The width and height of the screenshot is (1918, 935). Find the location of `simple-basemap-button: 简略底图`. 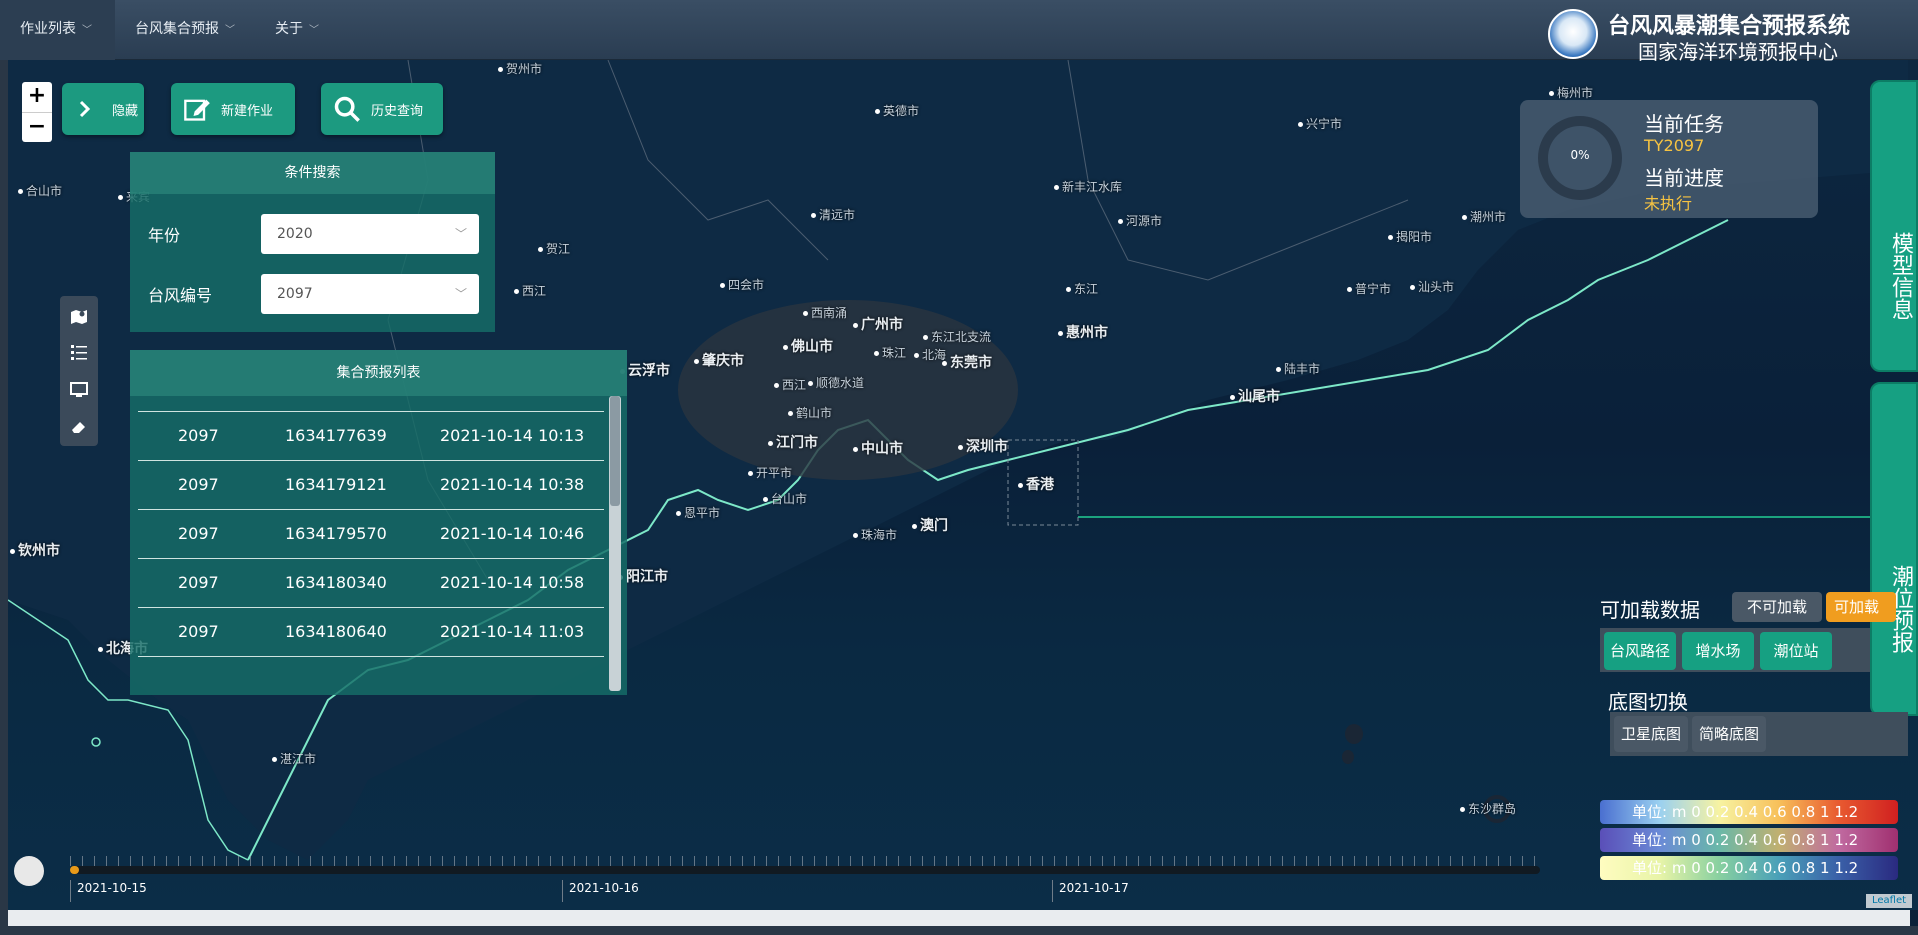

simple-basemap-button: 简略底图 is located at coordinates (1729, 734).